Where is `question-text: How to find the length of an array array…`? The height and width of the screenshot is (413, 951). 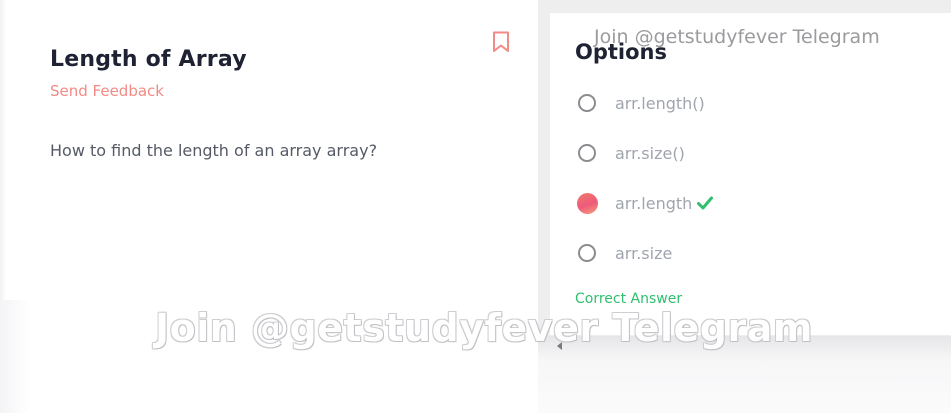
question-text: How to find the length of an array array… is located at coordinates (214, 150).